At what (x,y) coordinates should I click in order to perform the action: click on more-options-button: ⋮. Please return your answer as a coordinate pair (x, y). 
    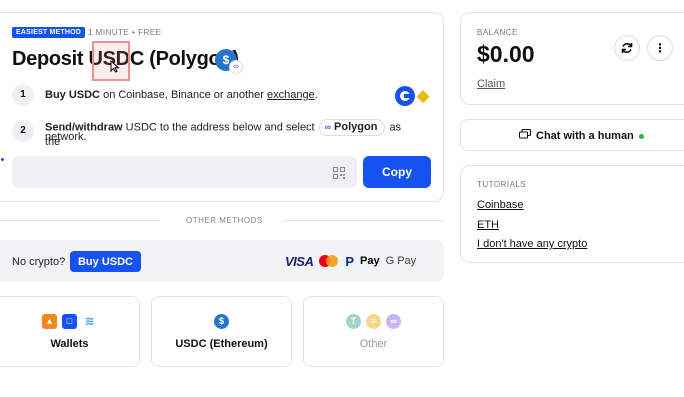
    Looking at the image, I should click on (660, 48).